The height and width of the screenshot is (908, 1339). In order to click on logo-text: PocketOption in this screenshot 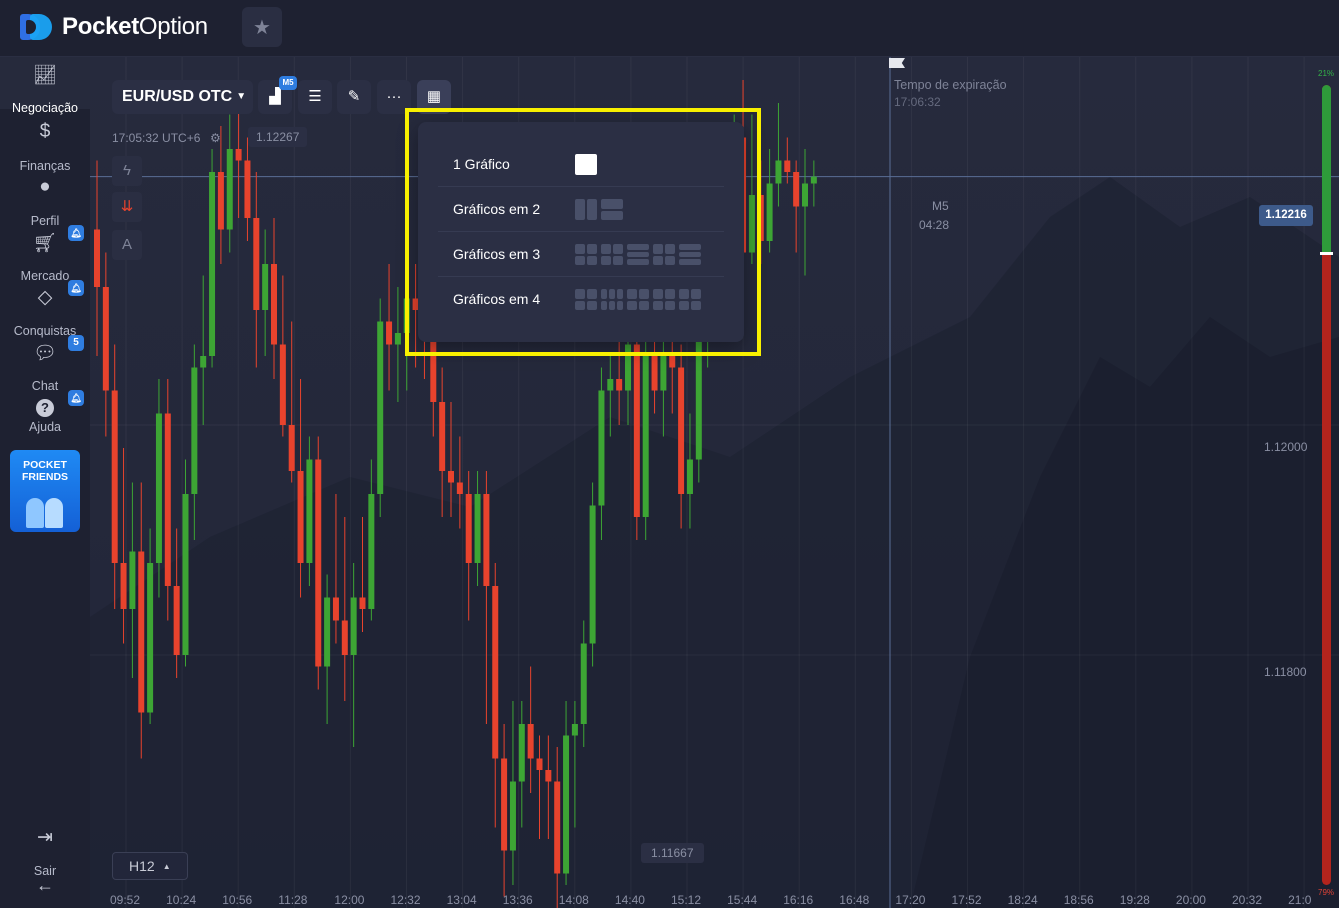, I will do `click(135, 26)`.